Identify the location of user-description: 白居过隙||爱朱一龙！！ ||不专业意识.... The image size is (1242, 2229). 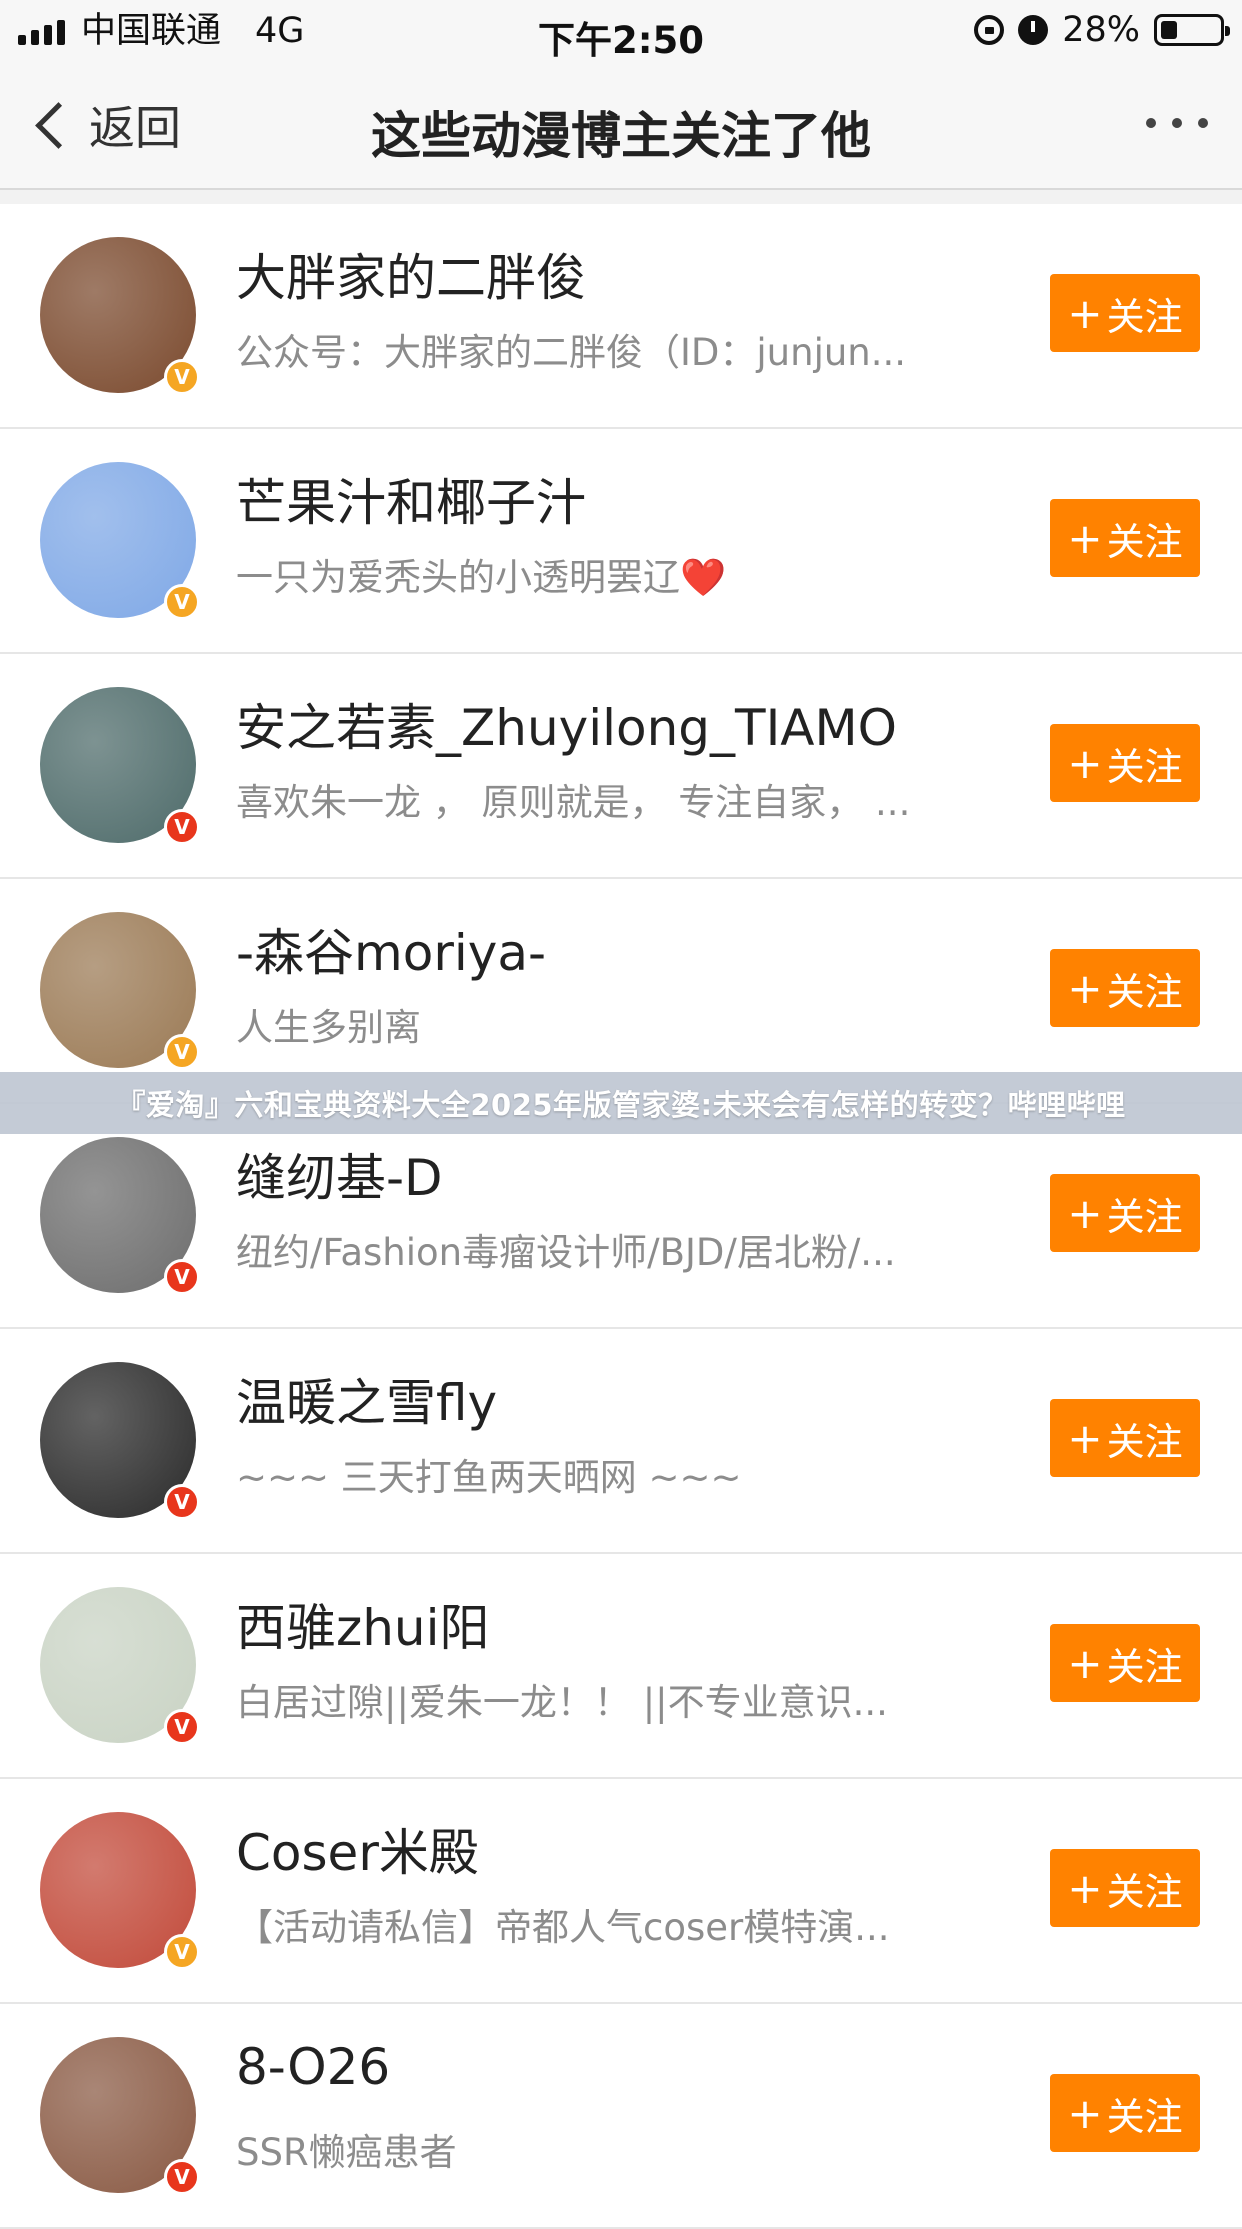
(562, 1702).